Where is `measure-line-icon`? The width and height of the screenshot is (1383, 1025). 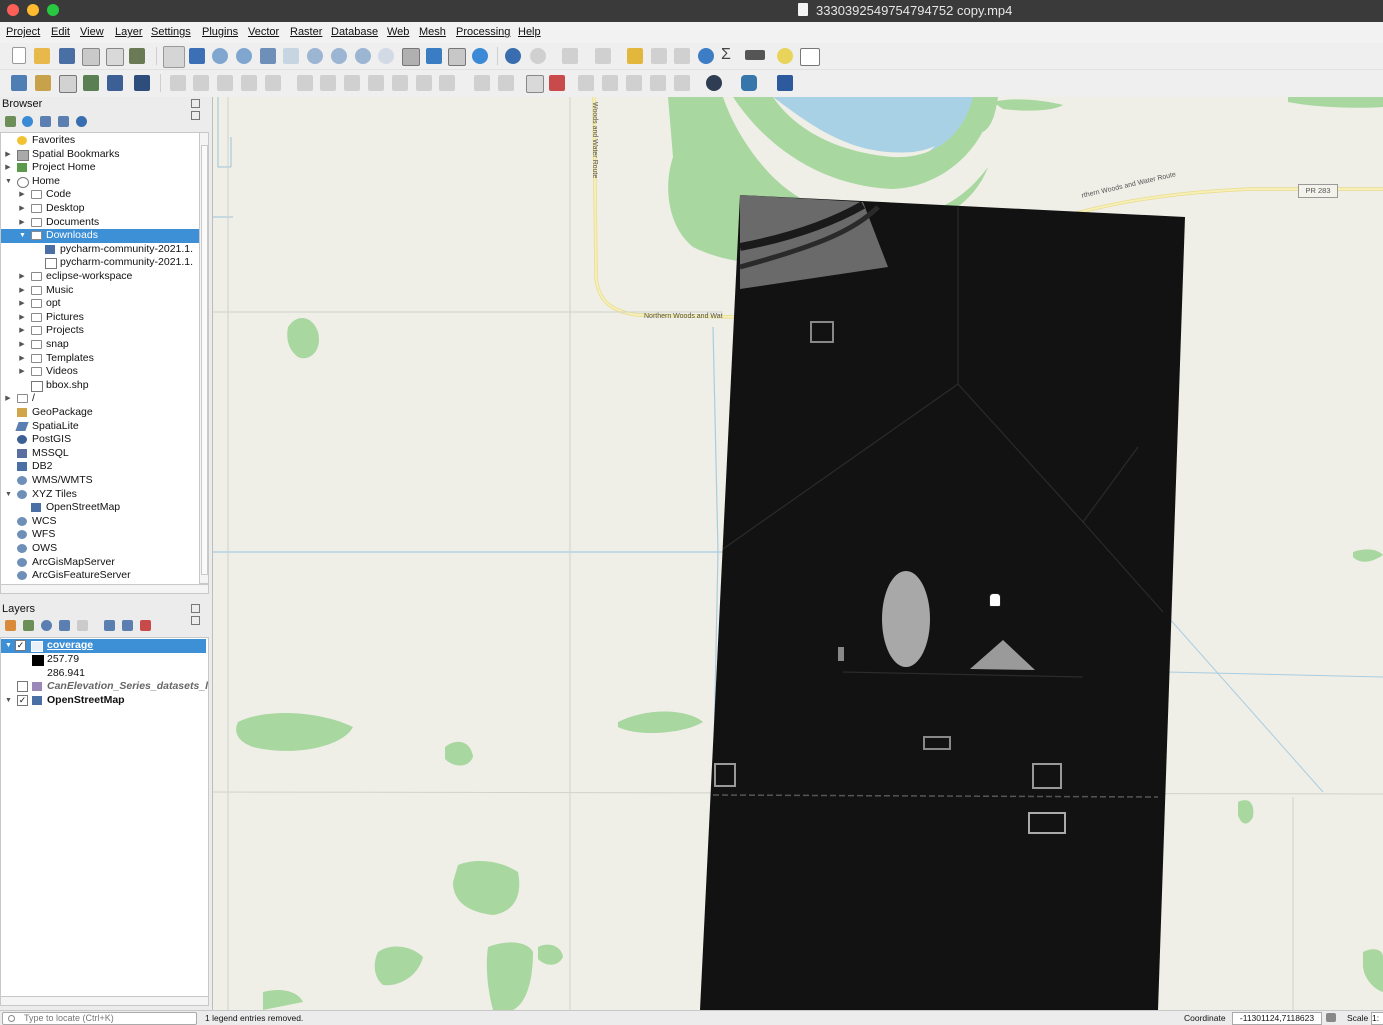 measure-line-icon is located at coordinates (755, 55).